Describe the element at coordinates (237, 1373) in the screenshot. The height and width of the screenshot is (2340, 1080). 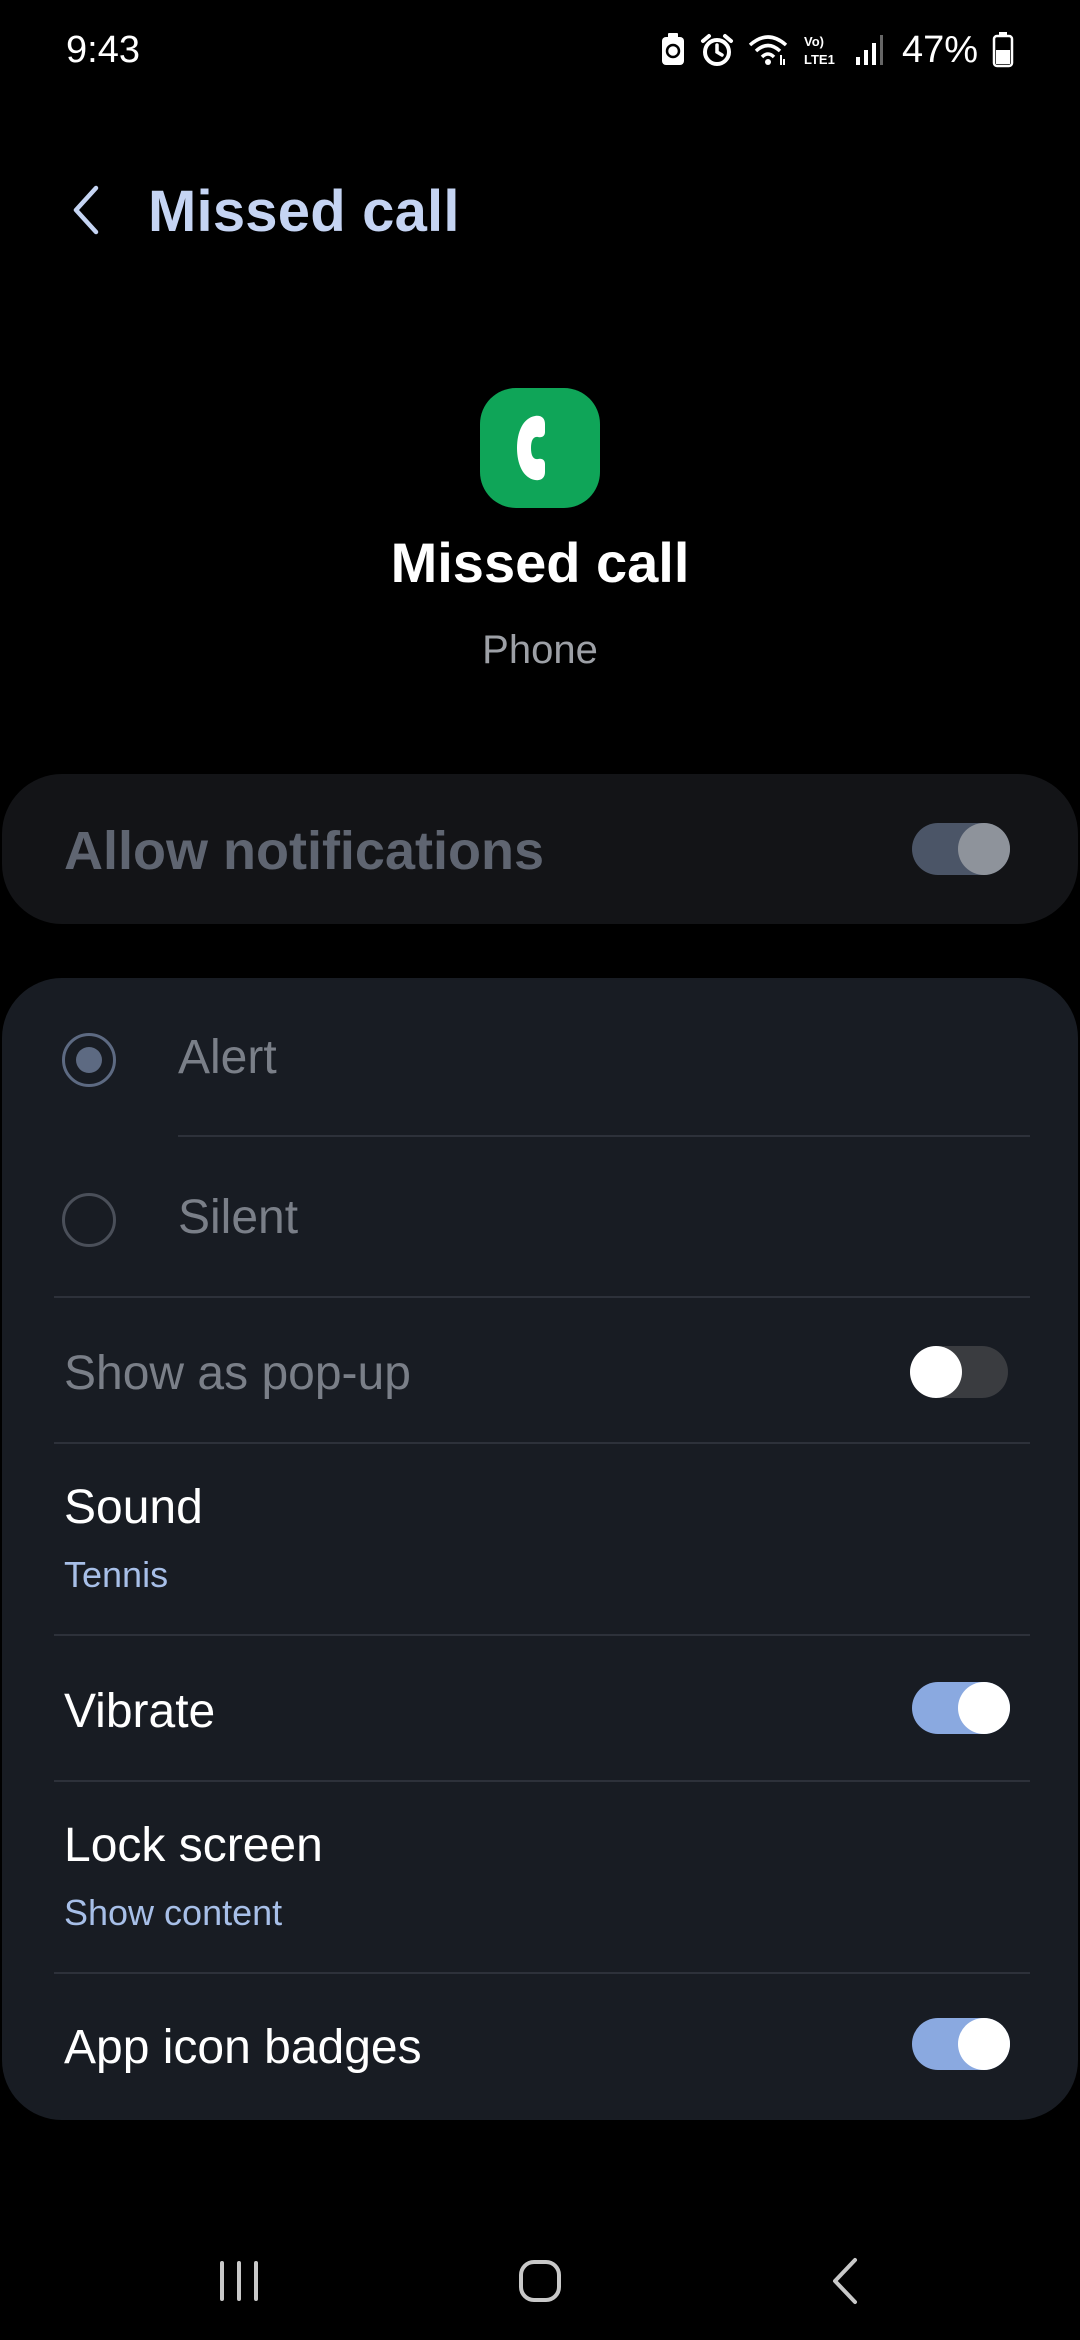
I see `show-popup-label: Show as pop-up` at that location.